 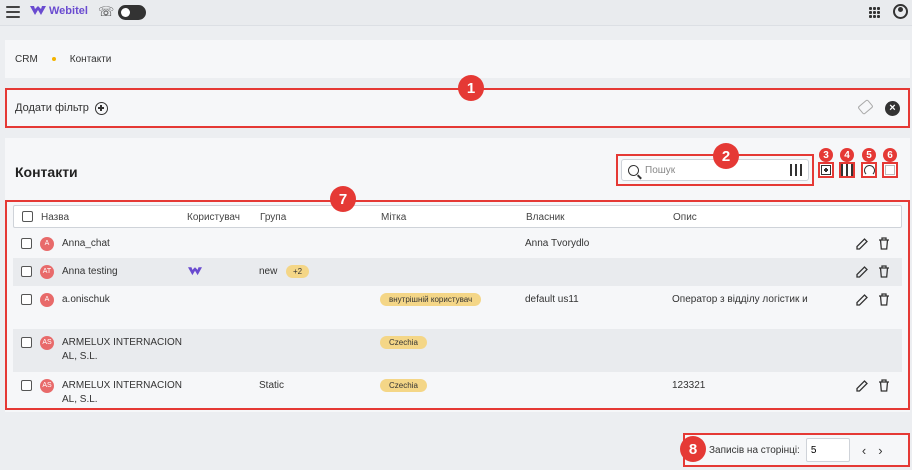 I want to click on column-header-group: Група, so click(x=273, y=217).